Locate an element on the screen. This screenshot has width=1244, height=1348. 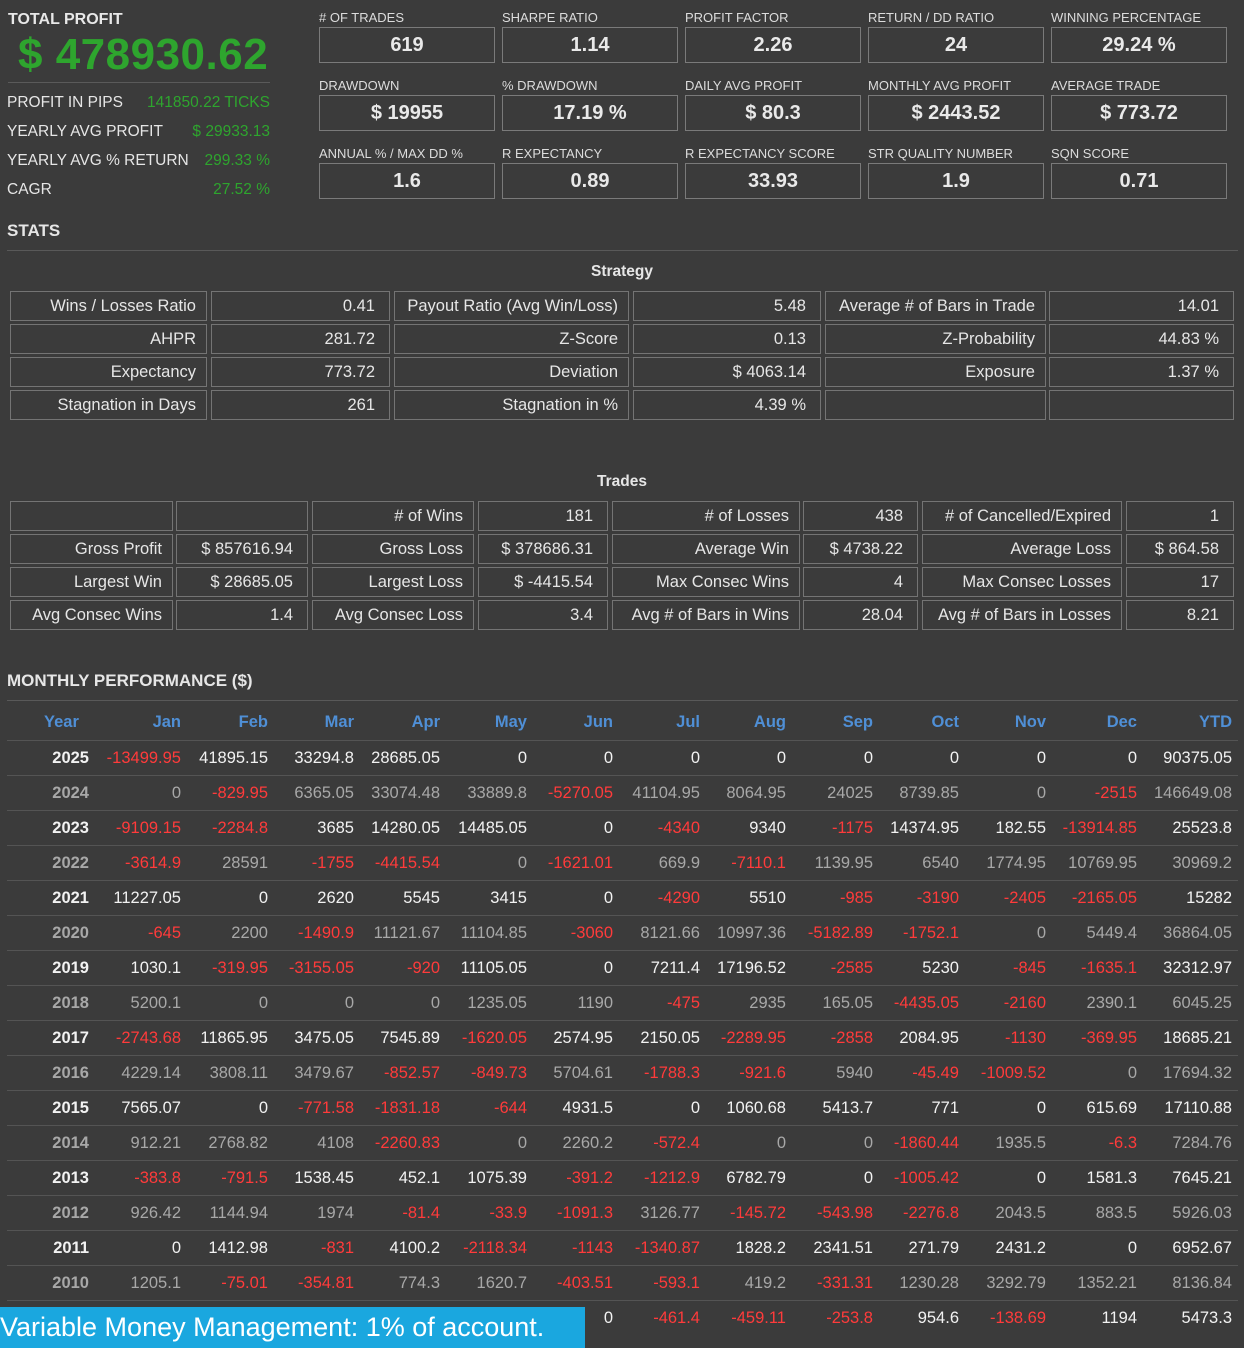
column-header-jan: Jan is located at coordinates (166, 722).